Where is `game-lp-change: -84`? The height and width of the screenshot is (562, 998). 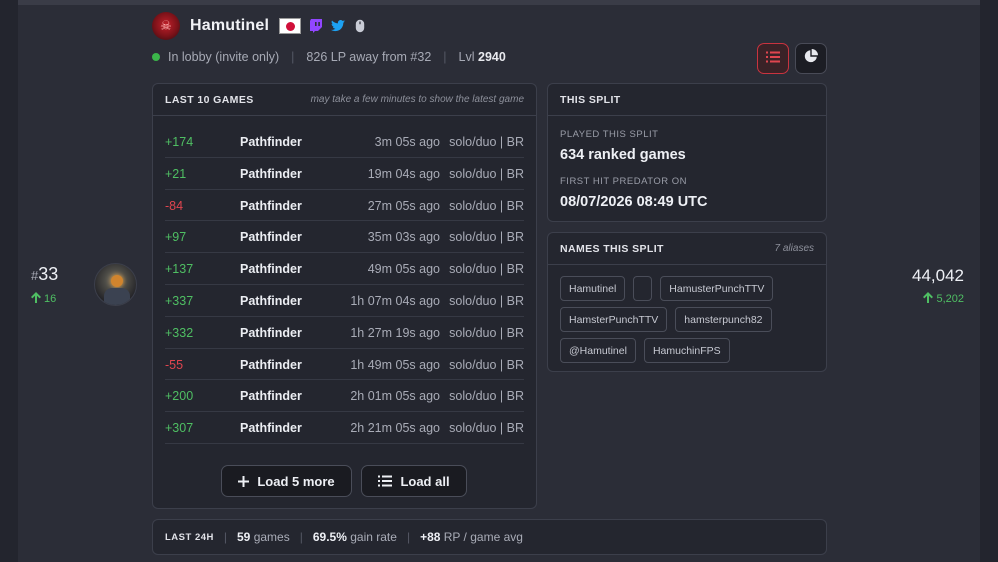
game-lp-change: -84 is located at coordinates (174, 205).